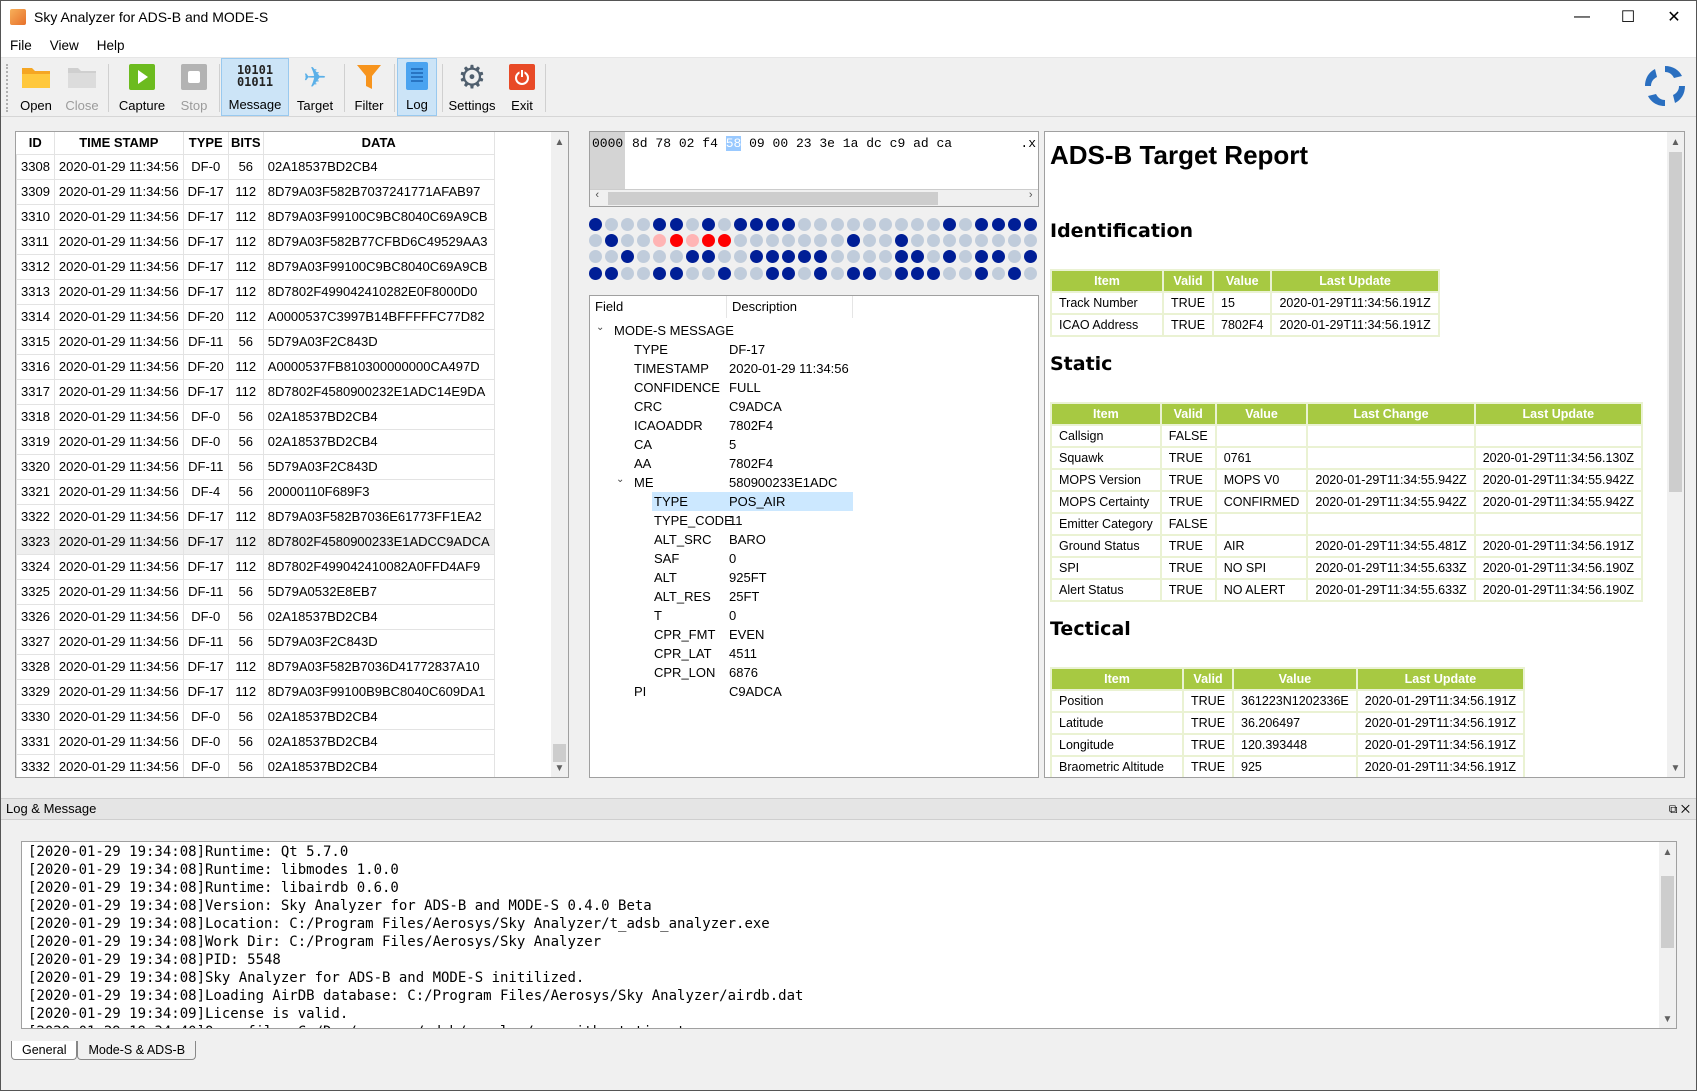 Image resolution: width=1697 pixels, height=1091 pixels. What do you see at coordinates (620, 479) in the screenshot?
I see `chevron-down-icon: ⌄` at bounding box center [620, 479].